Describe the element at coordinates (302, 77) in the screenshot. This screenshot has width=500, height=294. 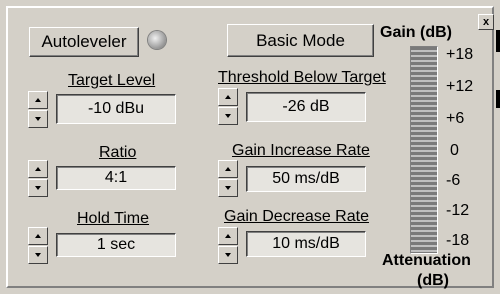
I see `threshold-label: Threshold Below Target` at that location.